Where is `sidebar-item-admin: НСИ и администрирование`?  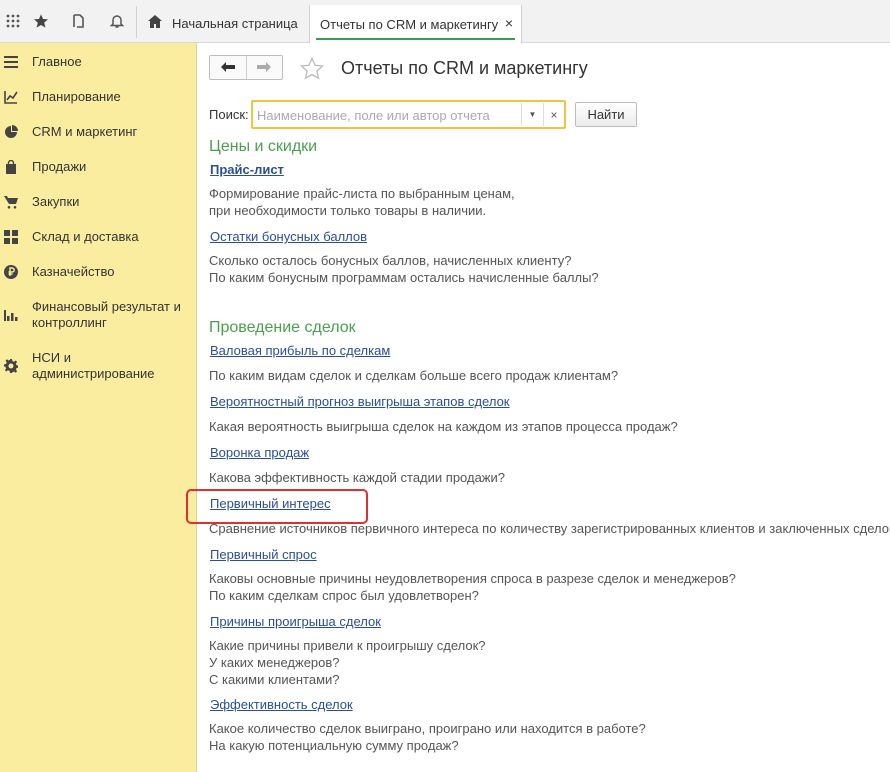
sidebar-item-admin: НСИ и администрирование is located at coordinates (98, 367).